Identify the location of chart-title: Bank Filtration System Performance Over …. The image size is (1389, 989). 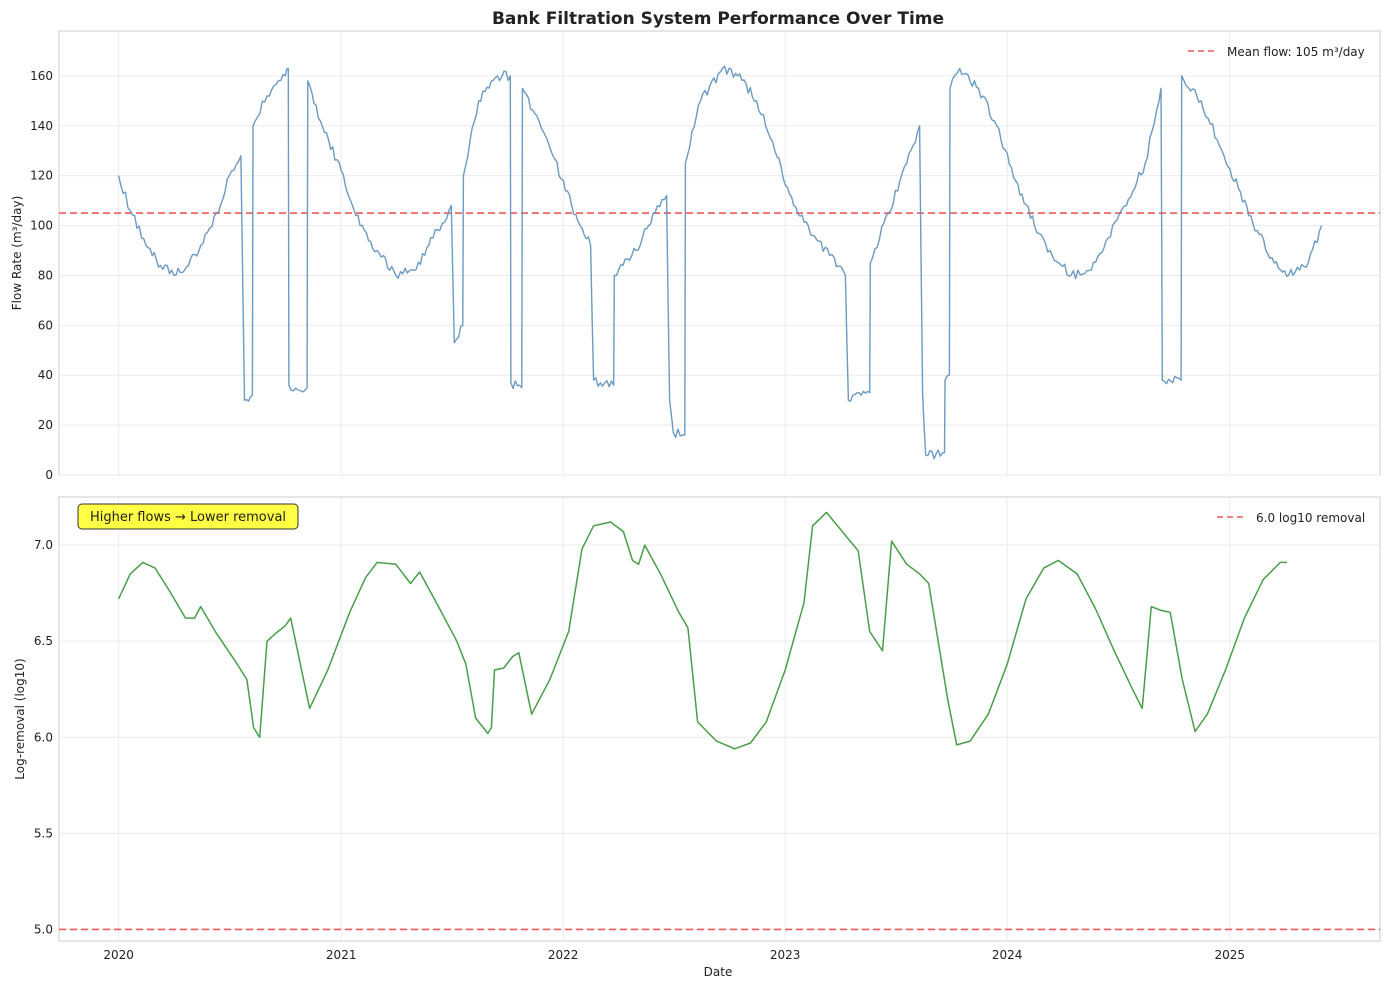
(718, 19).